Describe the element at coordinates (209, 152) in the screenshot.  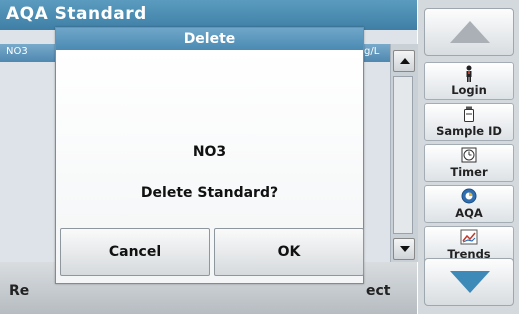
I see `dialog-parameter-name: NO3` at that location.